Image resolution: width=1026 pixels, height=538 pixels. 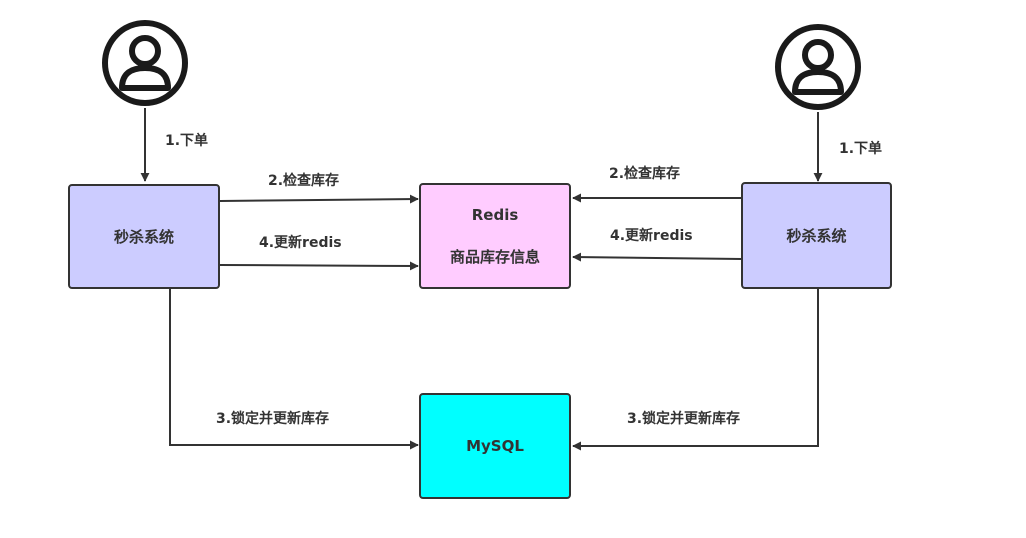 I want to click on edge-left-check, so click(x=319, y=199).